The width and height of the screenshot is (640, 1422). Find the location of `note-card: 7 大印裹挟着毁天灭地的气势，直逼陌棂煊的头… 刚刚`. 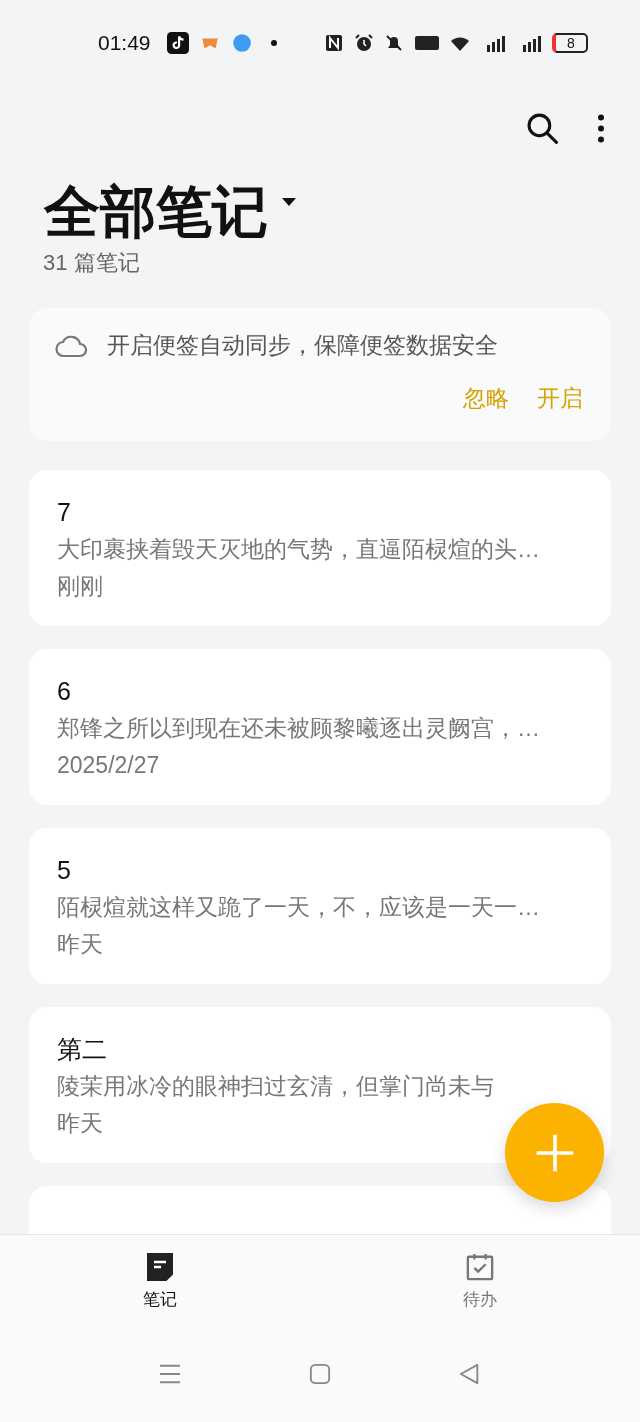

note-card: 7 大印裹挟着毁天灭地的气势，直逼陌棂煊的头… 刚刚 is located at coordinates (320, 548).